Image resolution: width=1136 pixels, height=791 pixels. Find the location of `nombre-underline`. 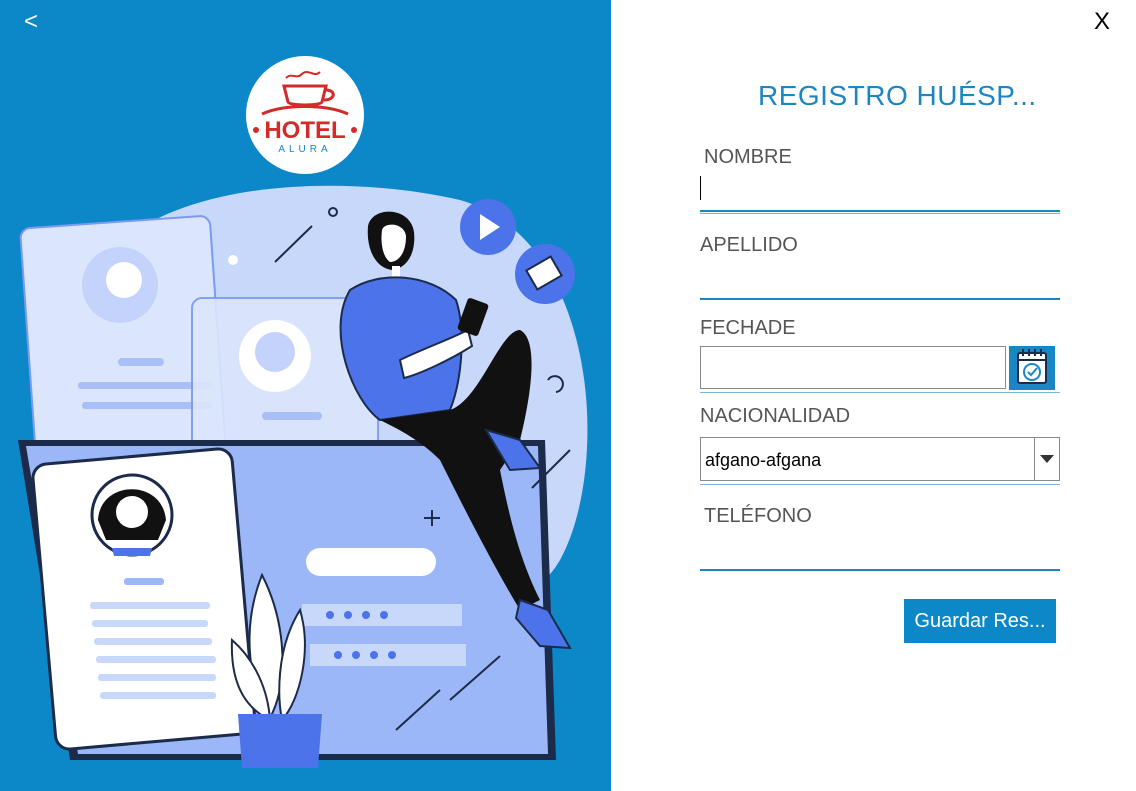

nombre-underline is located at coordinates (880, 211).